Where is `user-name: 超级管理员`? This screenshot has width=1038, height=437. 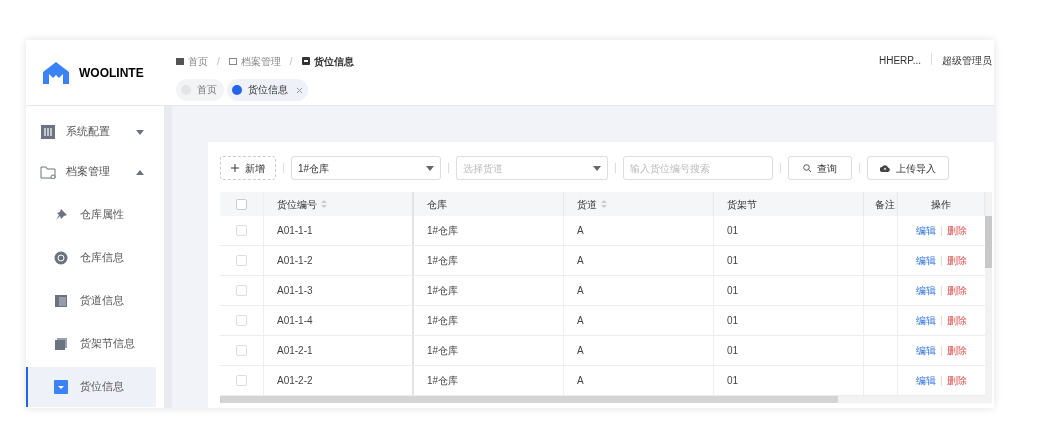
user-name: 超级管理员 is located at coordinates (962, 60).